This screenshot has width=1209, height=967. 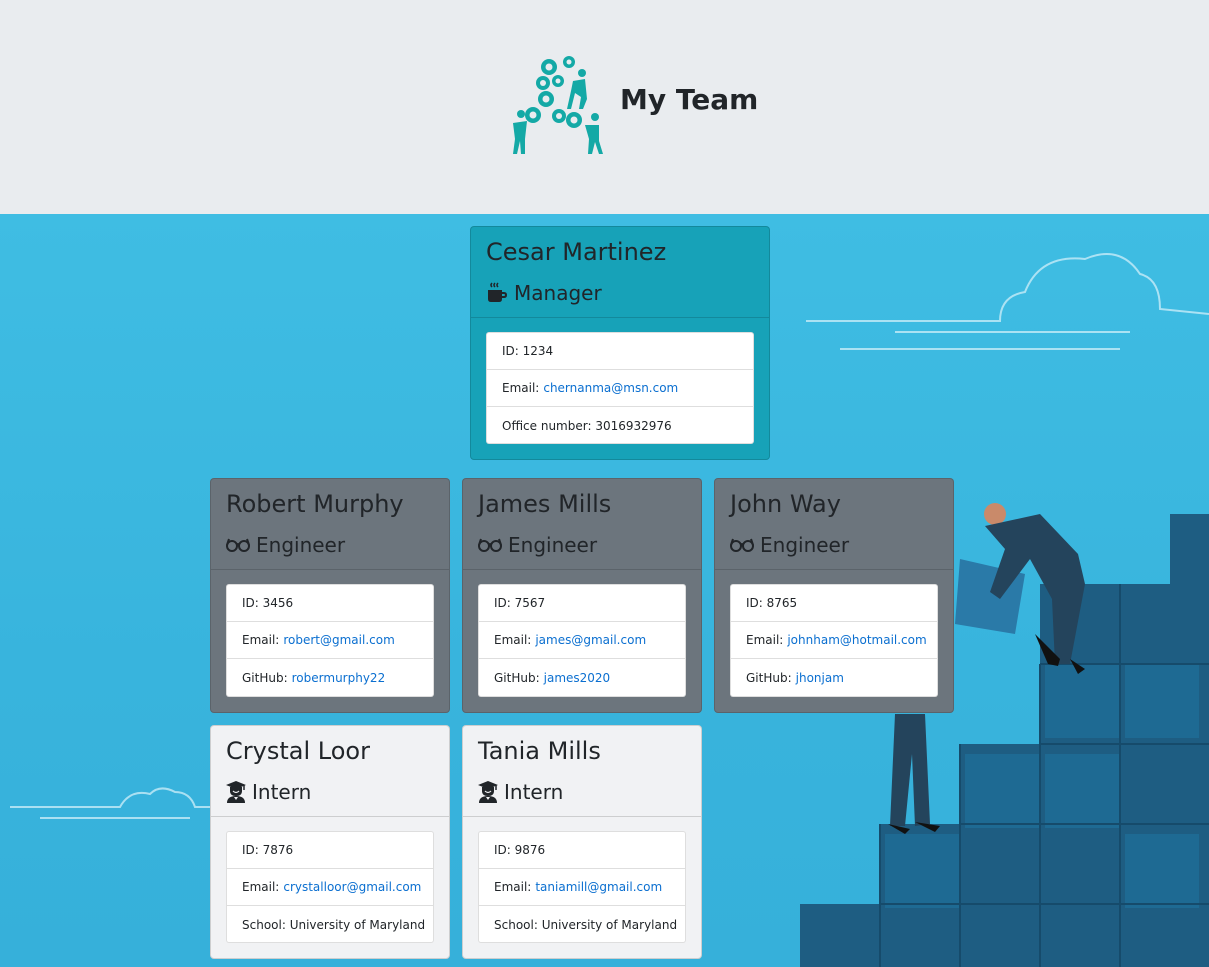 I want to click on employee-name: Tania Mills, so click(x=539, y=751).